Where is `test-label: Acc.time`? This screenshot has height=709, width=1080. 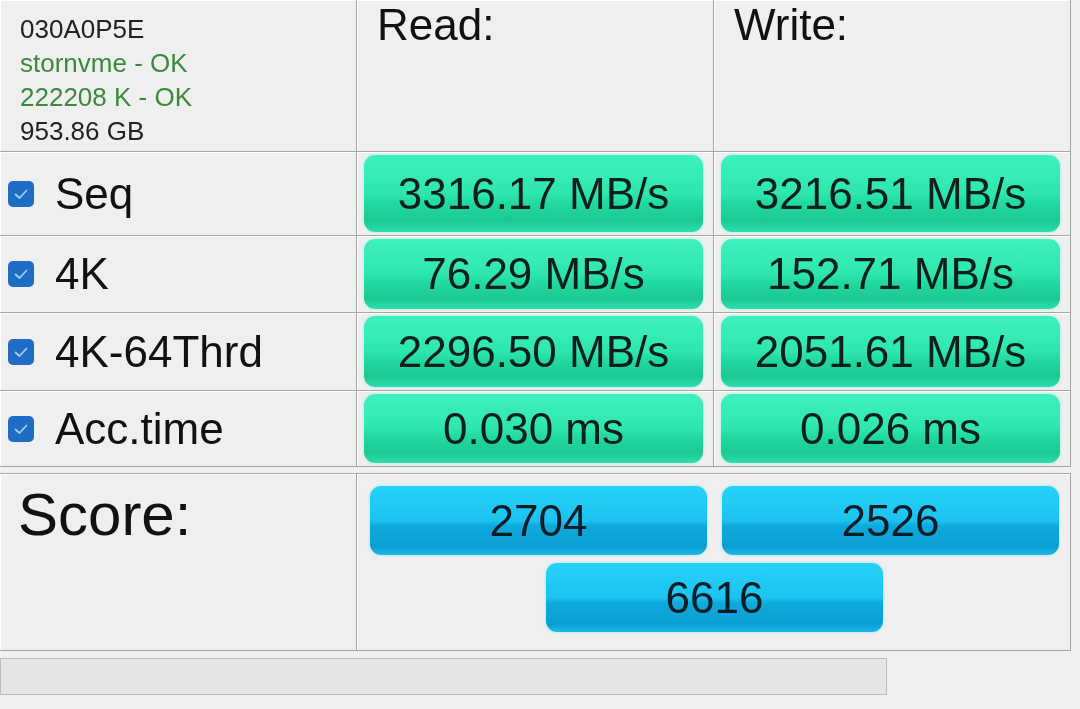
test-label: Acc.time is located at coordinates (139, 428).